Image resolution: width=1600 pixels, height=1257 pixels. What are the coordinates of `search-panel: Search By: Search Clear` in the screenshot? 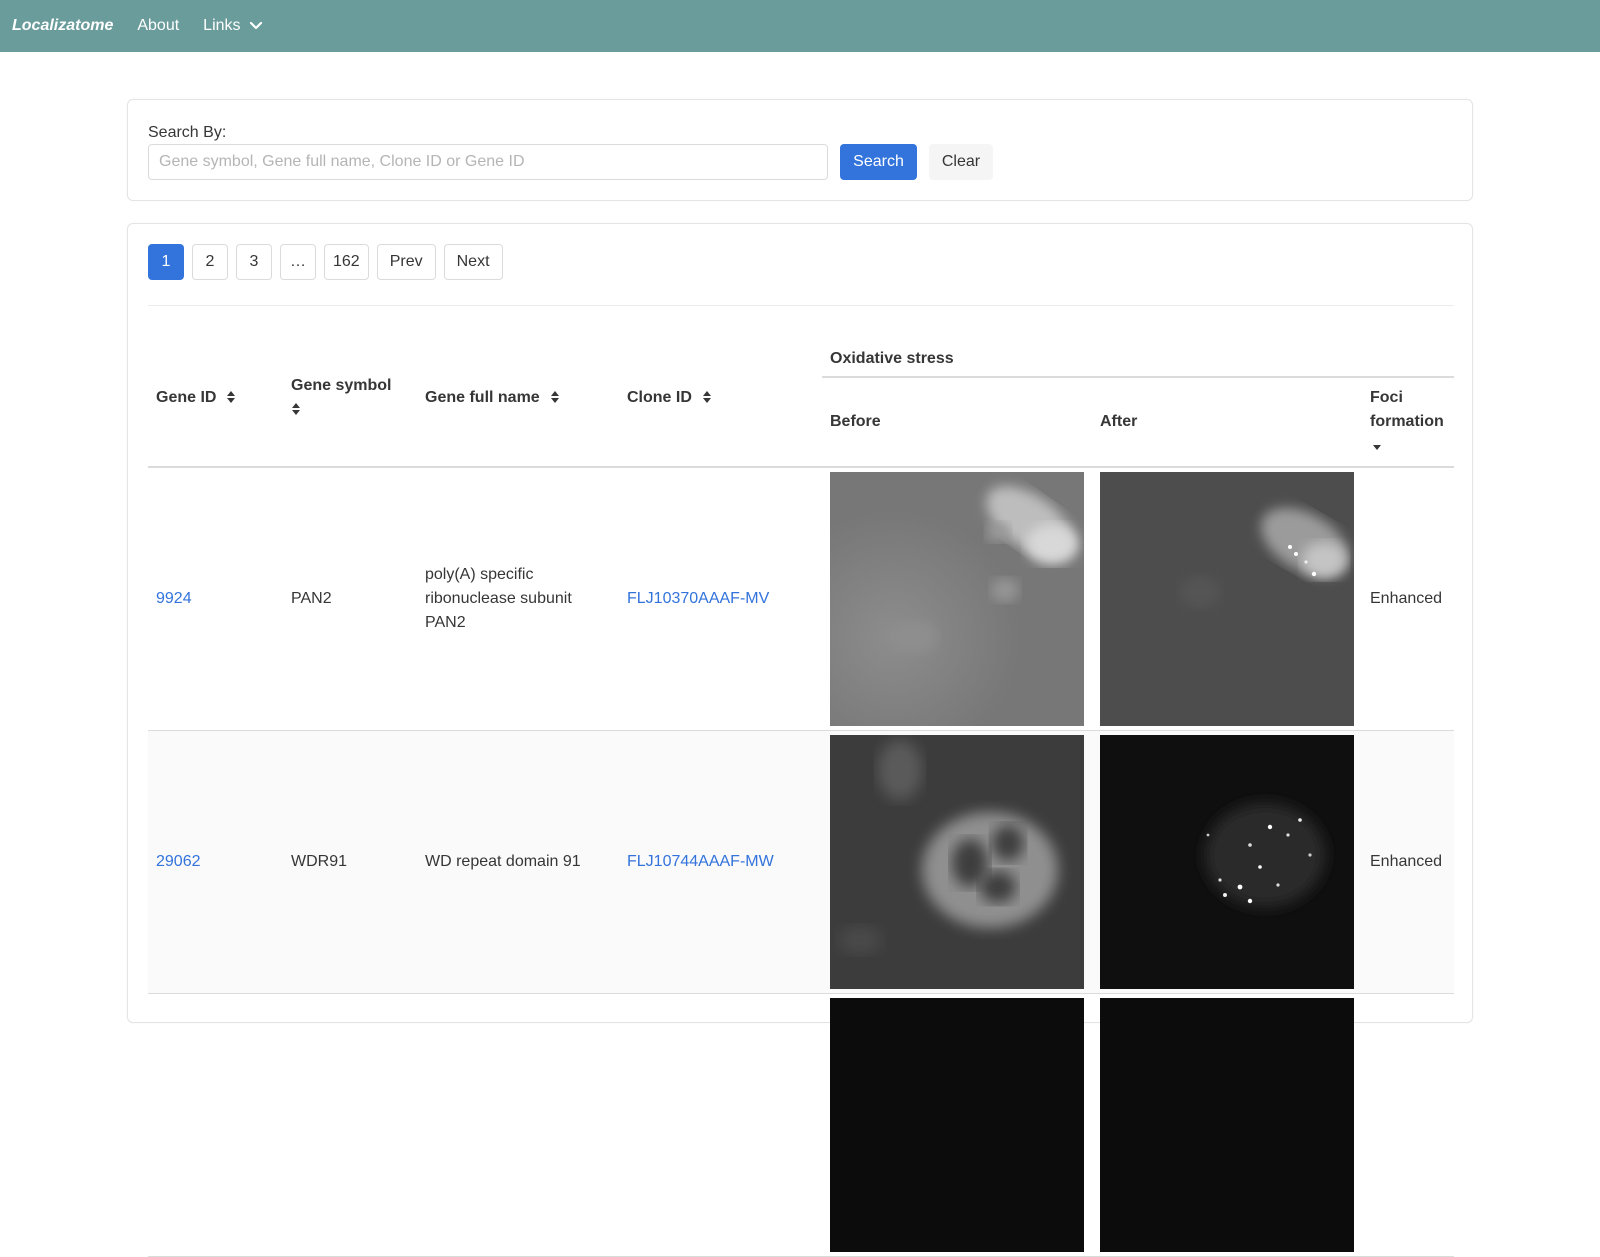 It's located at (800, 150).